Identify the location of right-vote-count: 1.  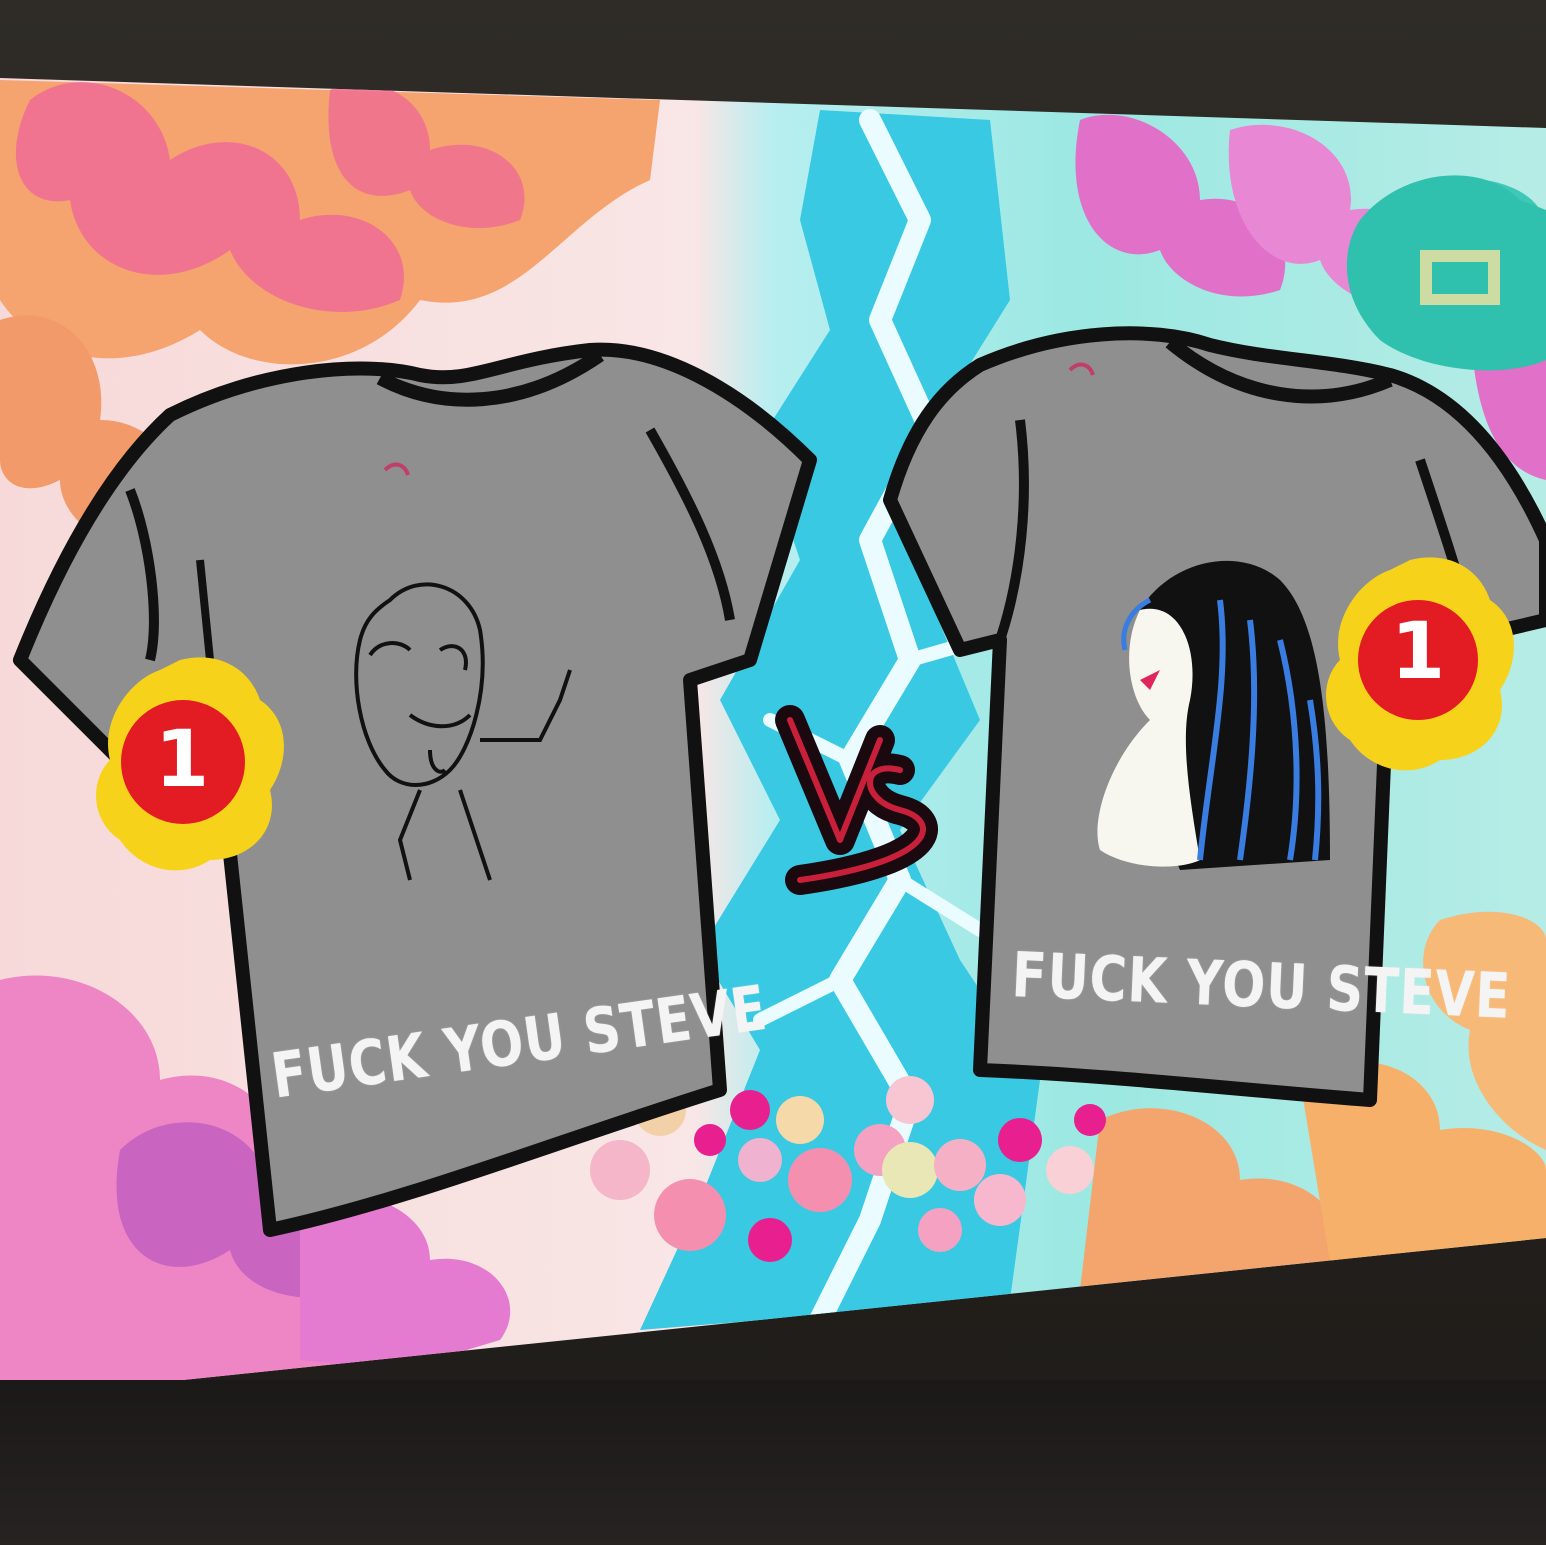
(1418, 652).